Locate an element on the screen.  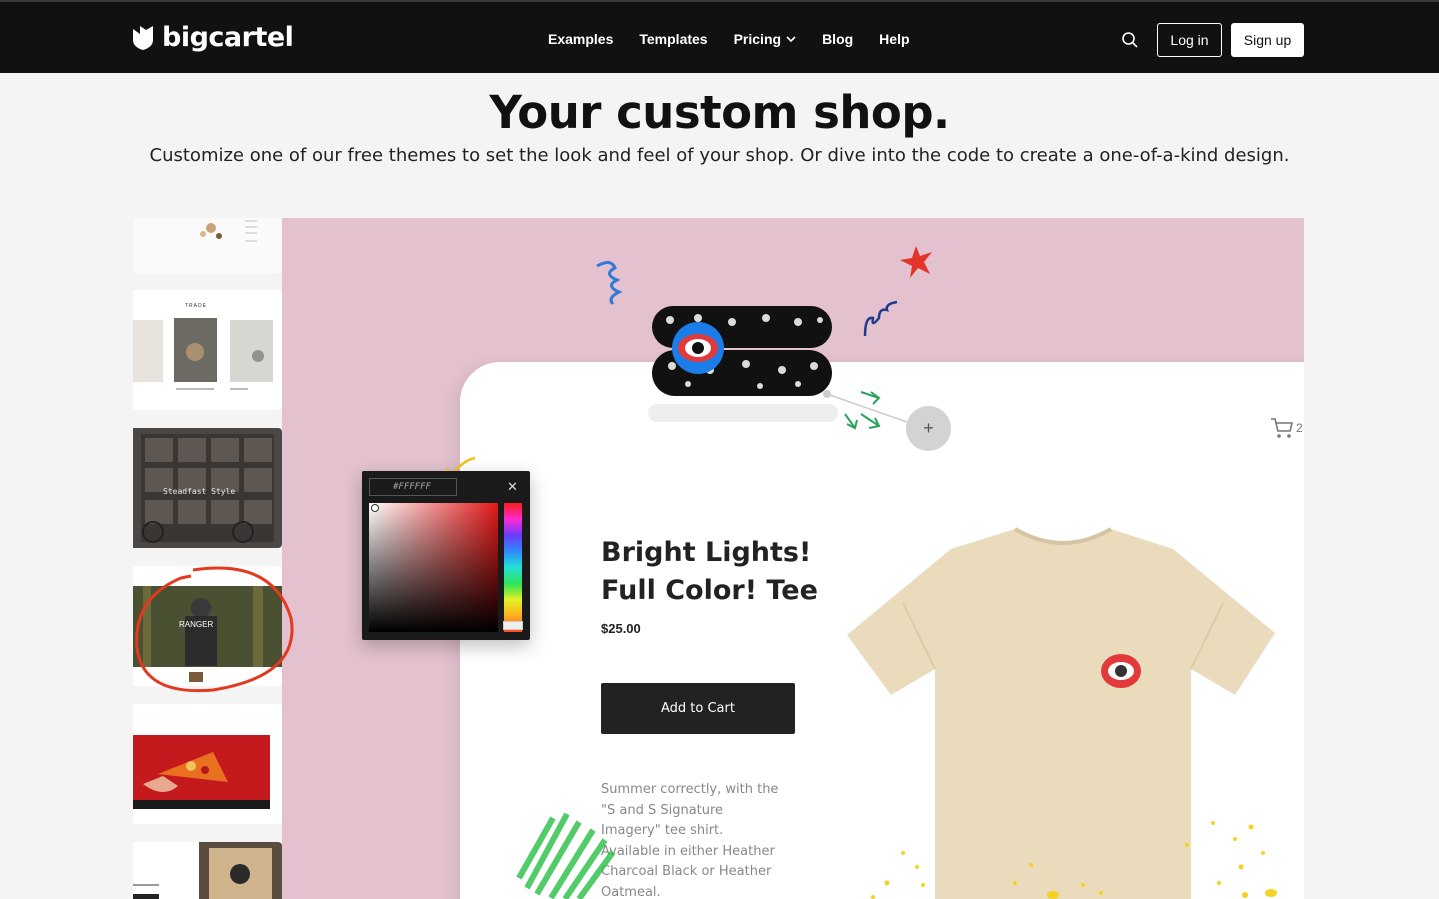
signup-button: Sign up is located at coordinates (1267, 40).